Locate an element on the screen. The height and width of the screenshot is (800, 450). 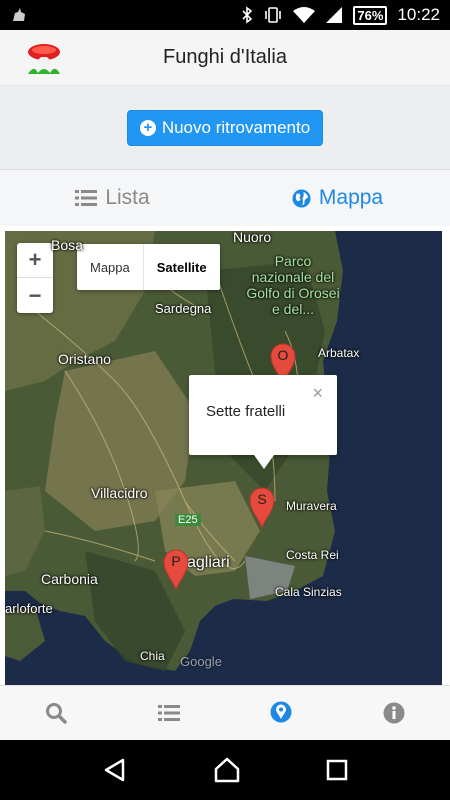
marker-letter: S is located at coordinates (262, 499).